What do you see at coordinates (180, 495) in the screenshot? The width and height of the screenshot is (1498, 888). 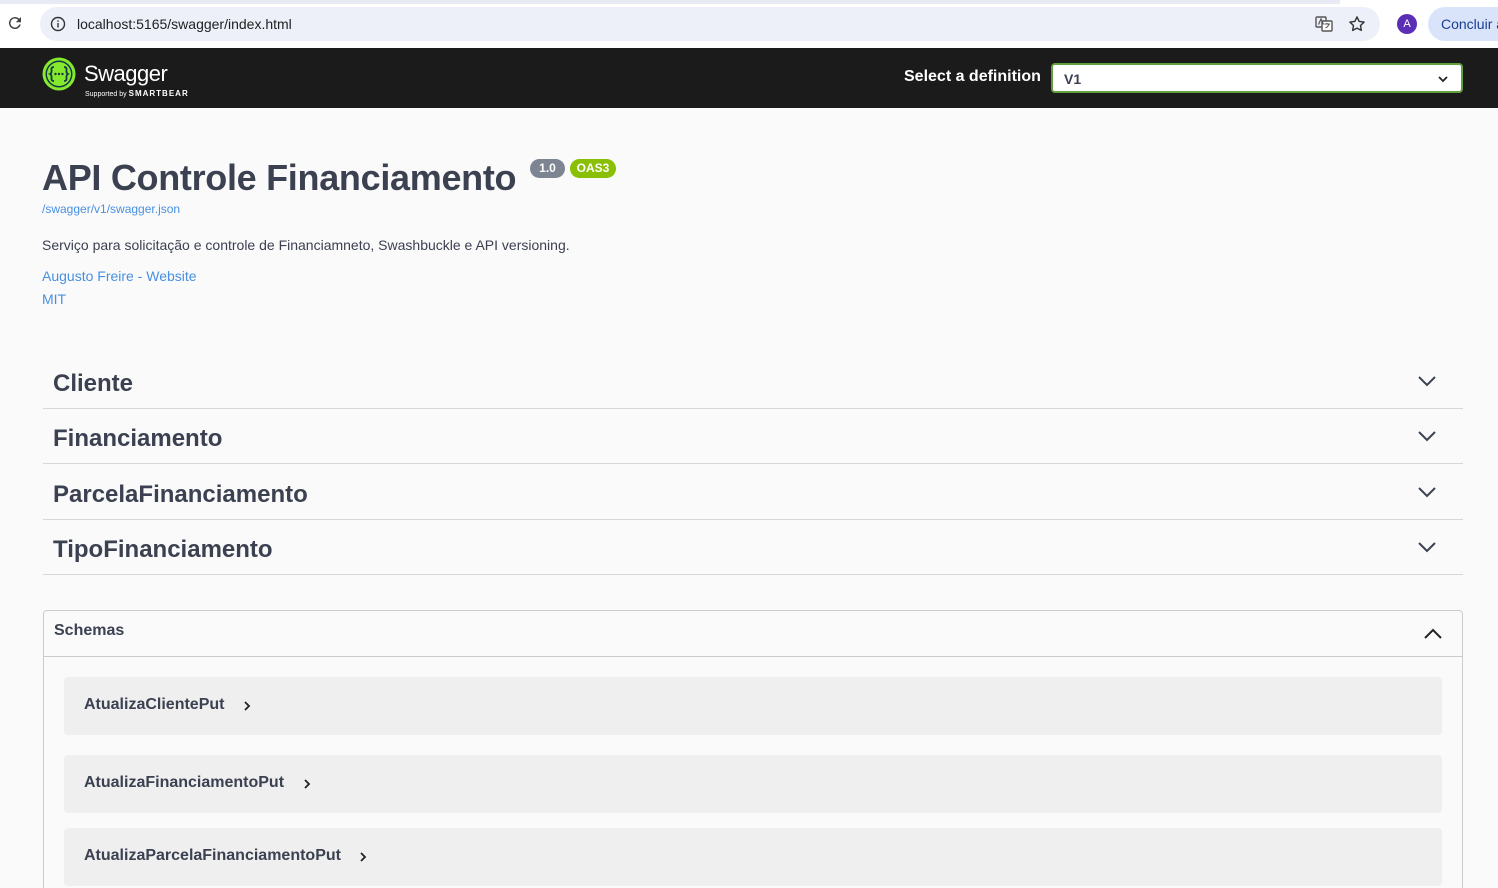 I see `tag-name: ParcelaFinanciamento` at bounding box center [180, 495].